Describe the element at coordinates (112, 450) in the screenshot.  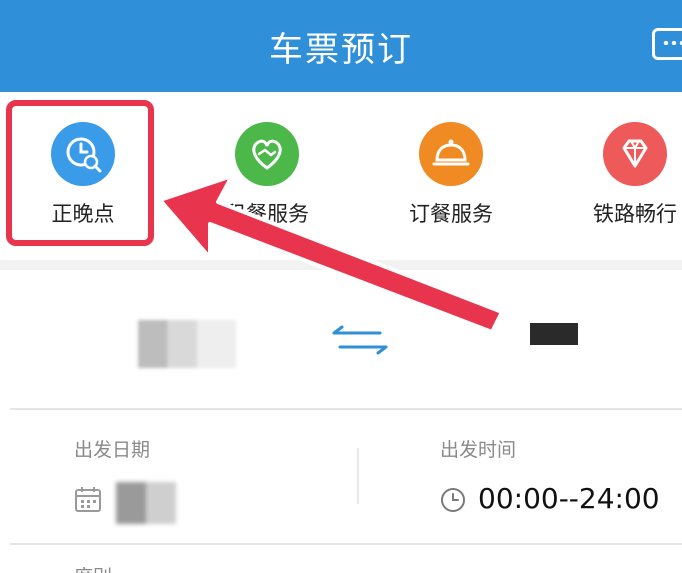
I see `departure-date-label: 出发日期` at that location.